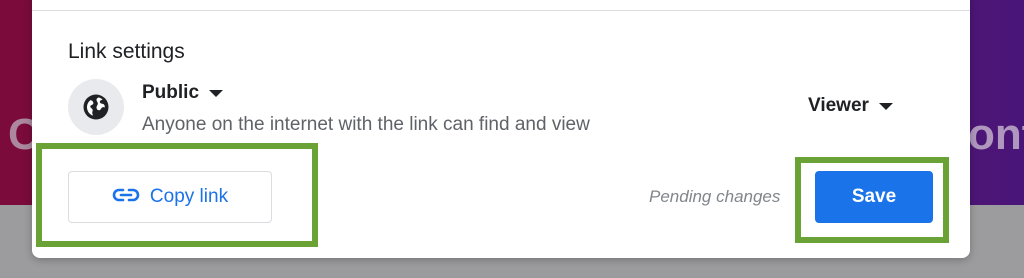 The width and height of the screenshot is (1024, 278). Describe the element at coordinates (177, 195) in the screenshot. I see `copy-link-highlight-box` at that location.